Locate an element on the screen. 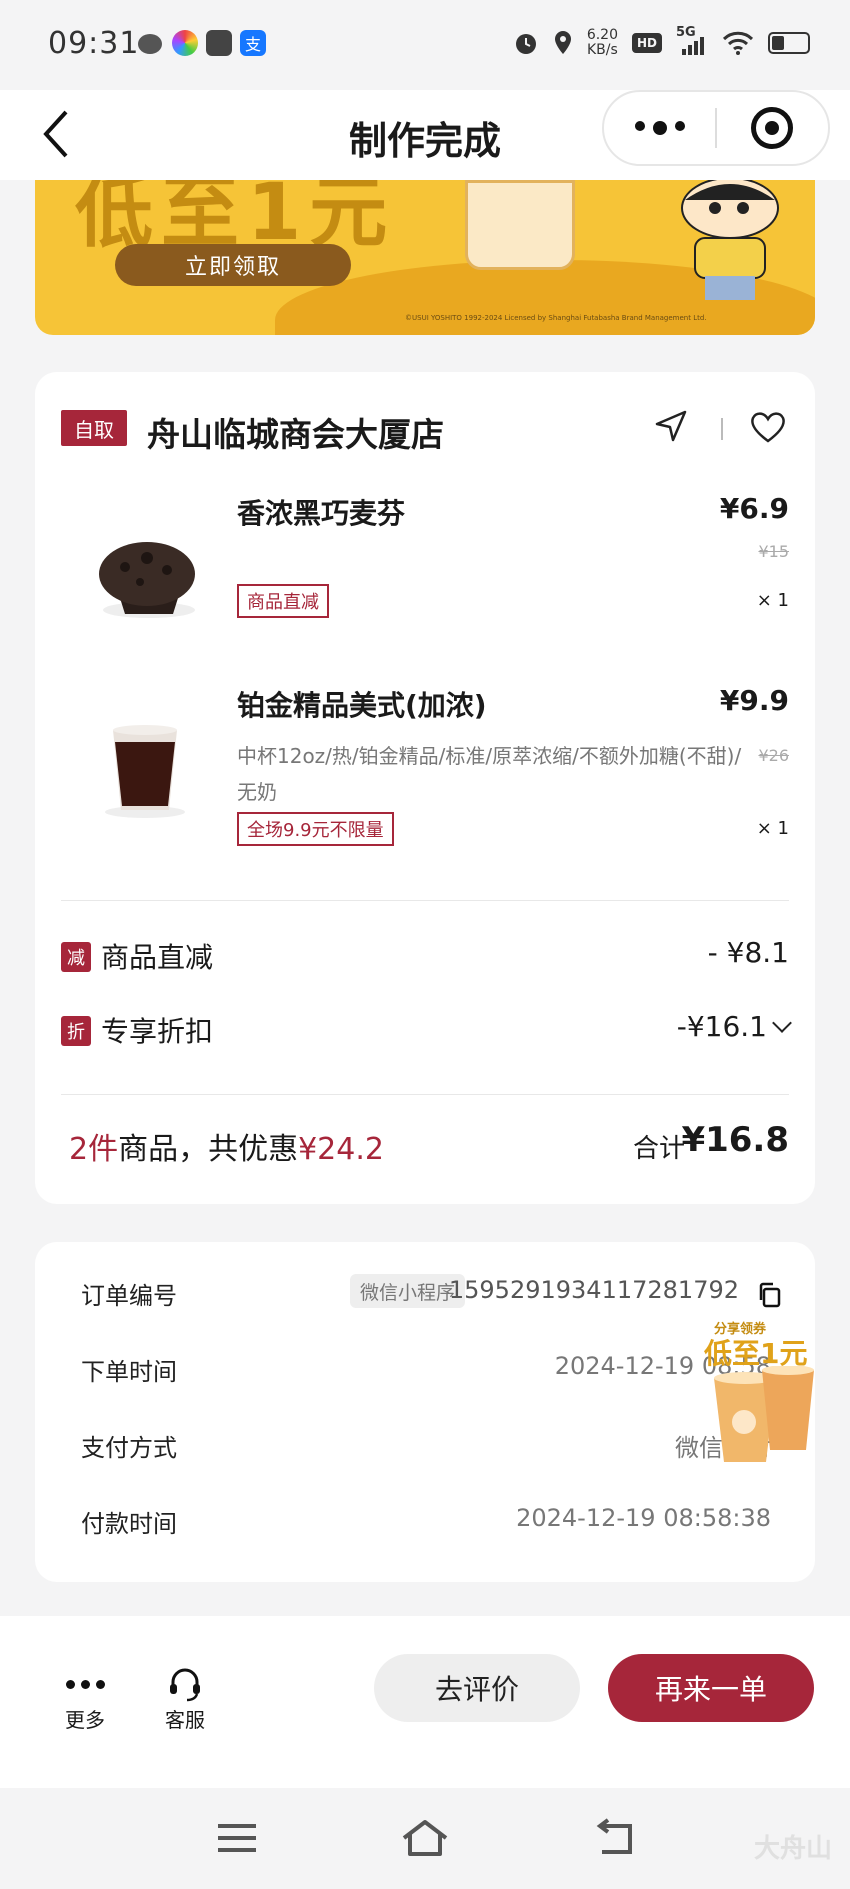 The image size is (850, 1889). message-app-icon is located at coordinates (219, 43).